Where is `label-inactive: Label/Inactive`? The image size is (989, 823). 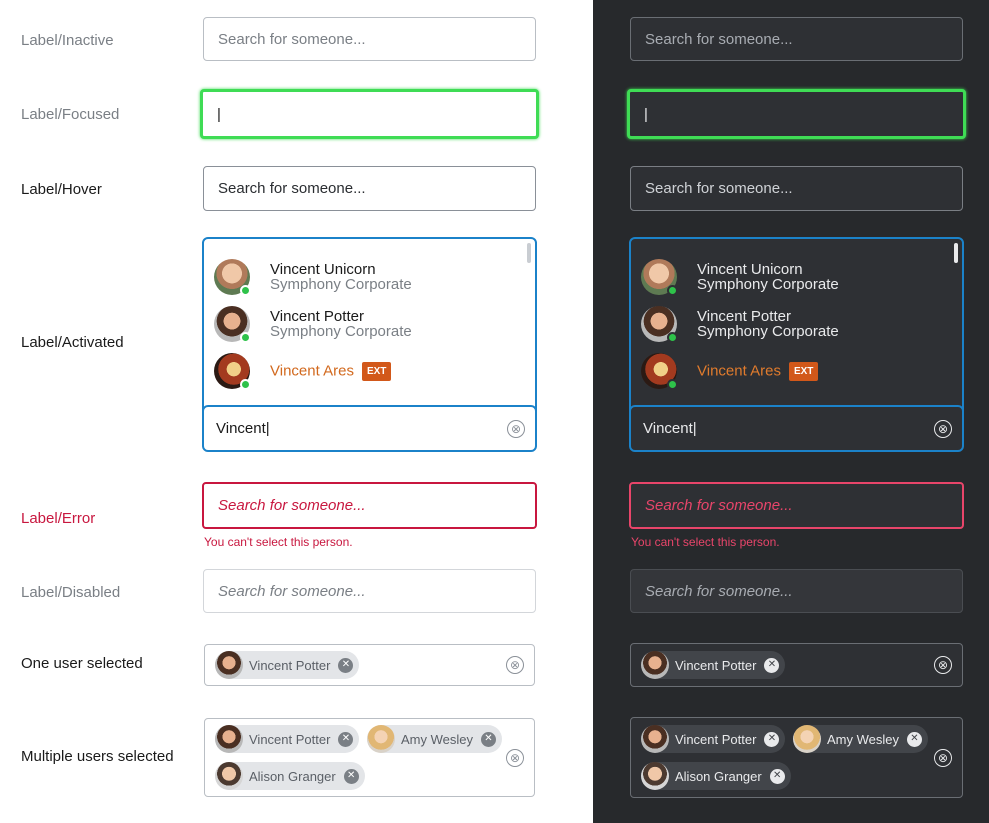 label-inactive: Label/Inactive is located at coordinates (67, 40).